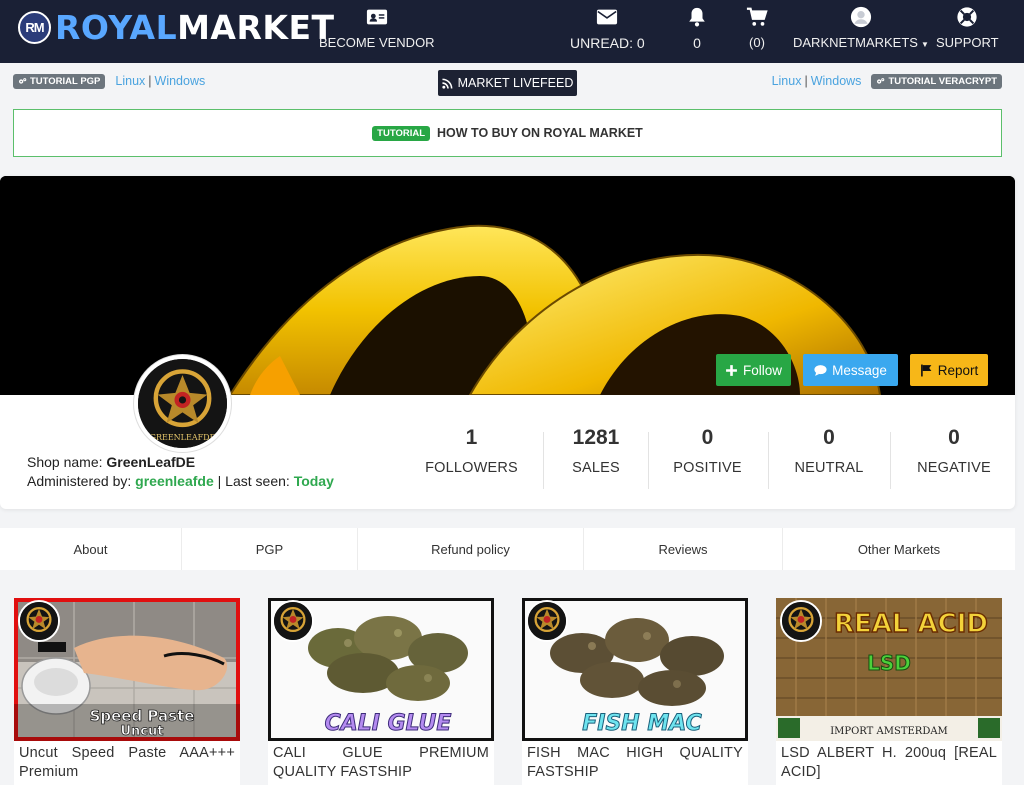 This screenshot has width=1024, height=785. I want to click on last-seen-label: | Last seen:, so click(253, 481).